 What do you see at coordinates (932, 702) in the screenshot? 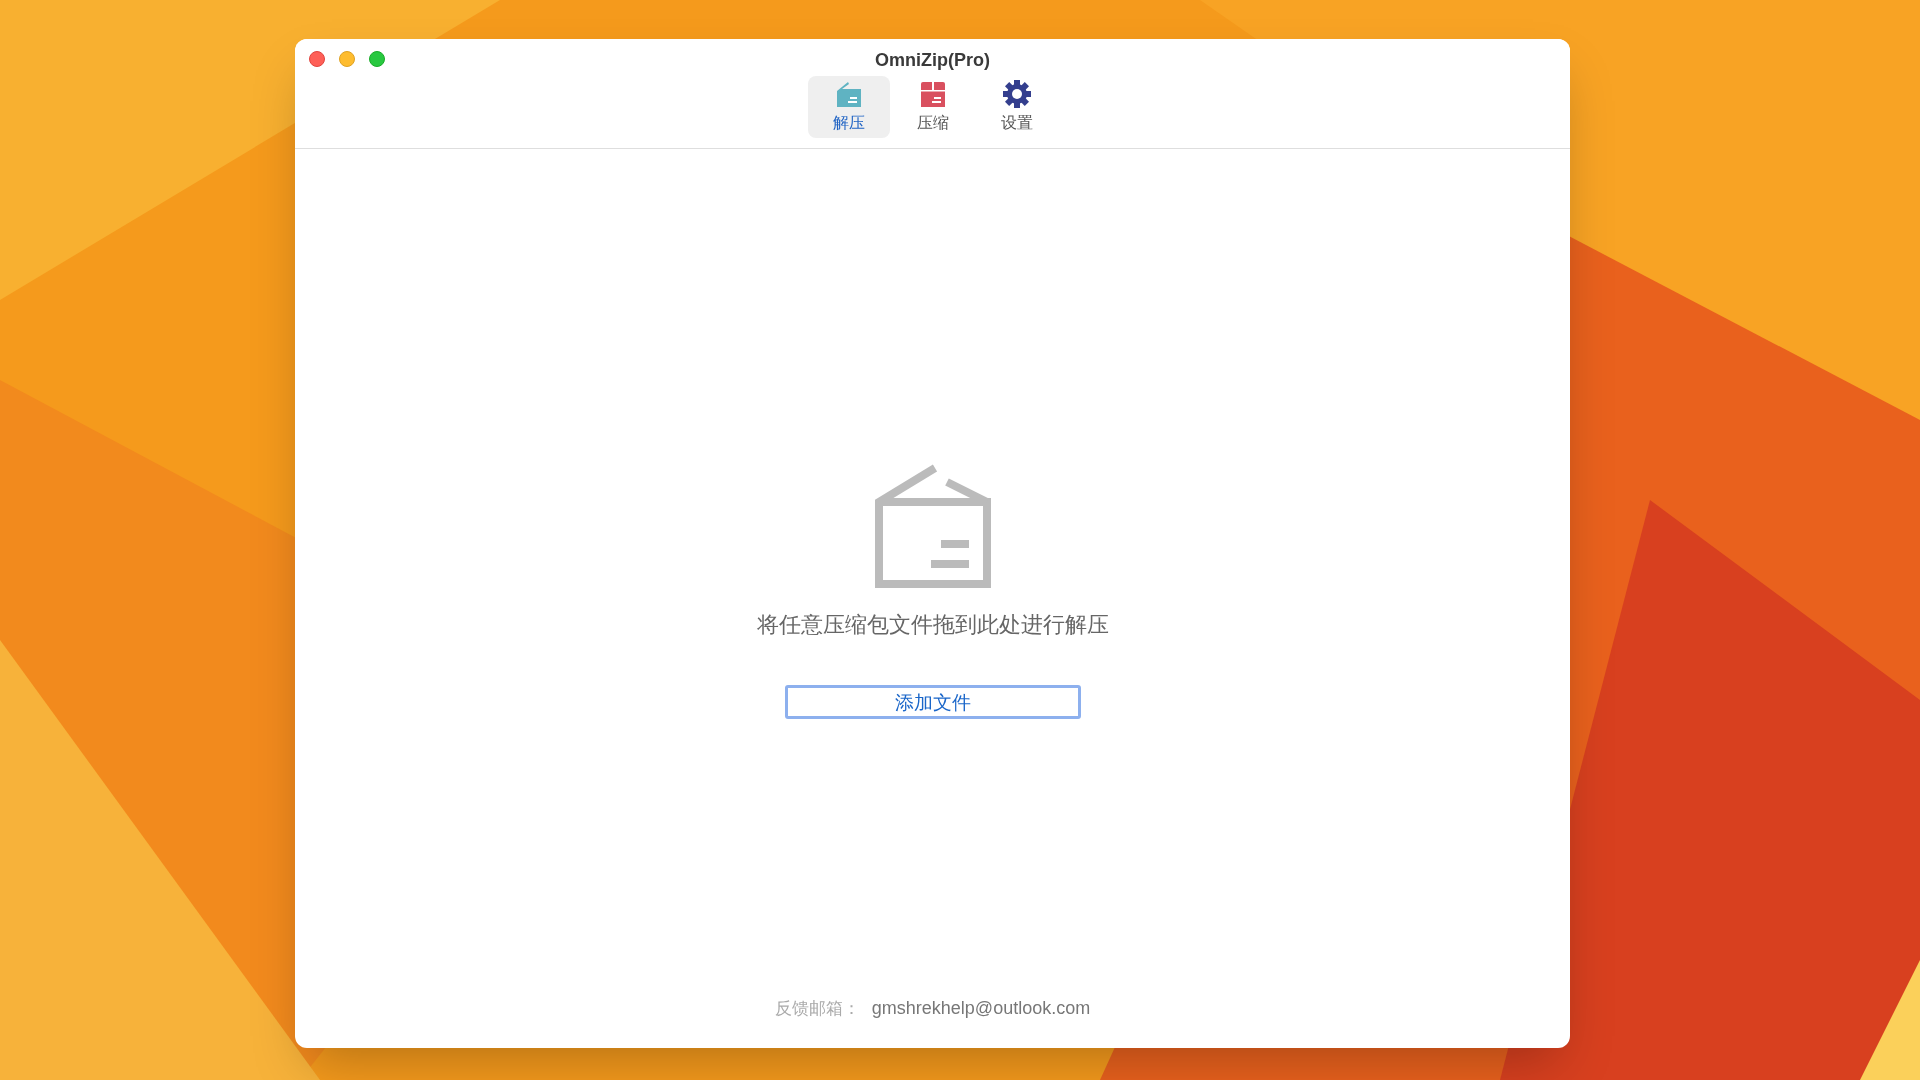
I see `add-files-button: 添加文件` at bounding box center [932, 702].